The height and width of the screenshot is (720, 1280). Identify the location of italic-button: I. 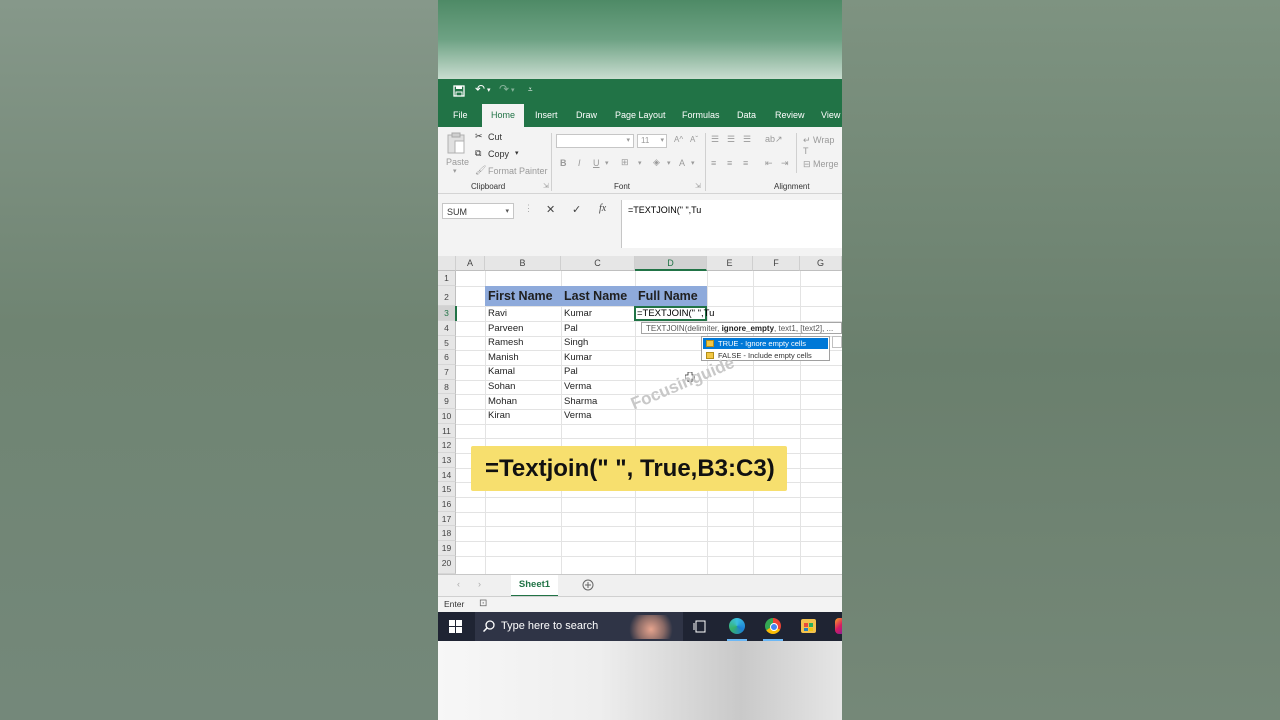
(579, 163).